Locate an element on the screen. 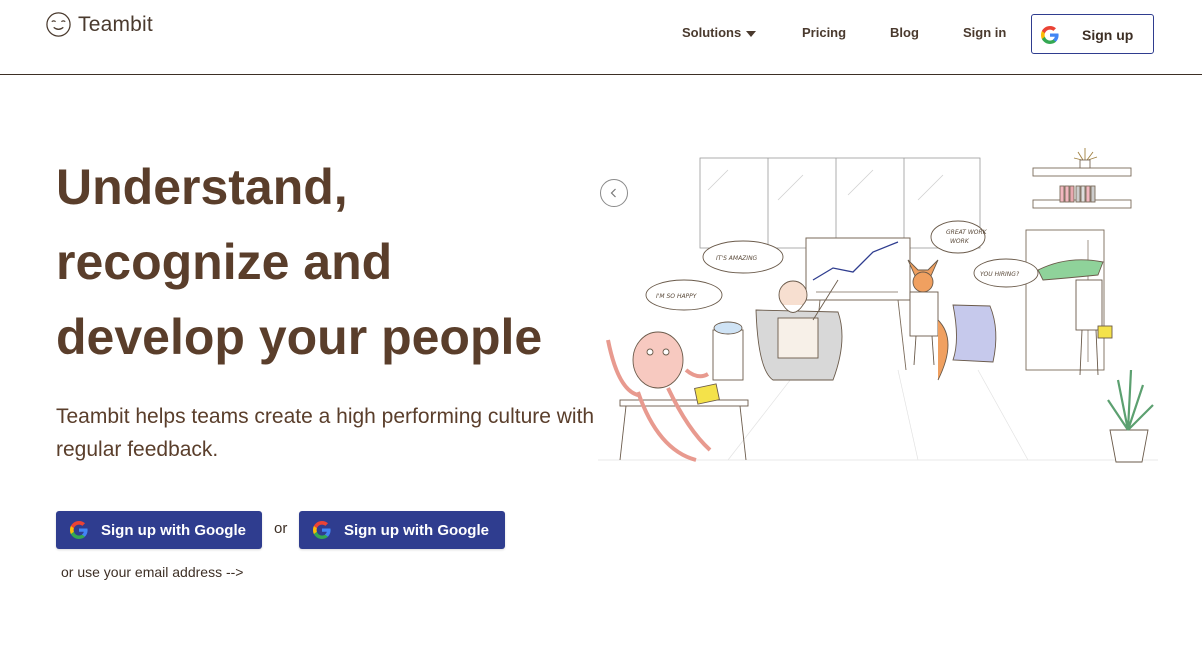 Image resolution: width=1202 pixels, height=651 pixels. or-separator: or is located at coordinates (281, 528).